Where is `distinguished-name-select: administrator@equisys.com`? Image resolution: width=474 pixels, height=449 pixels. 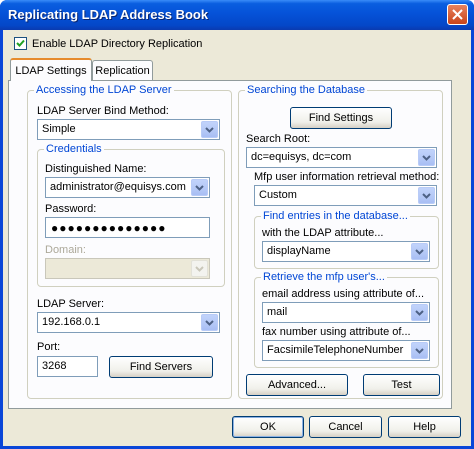
distinguished-name-select: administrator@equisys.com is located at coordinates (127, 187).